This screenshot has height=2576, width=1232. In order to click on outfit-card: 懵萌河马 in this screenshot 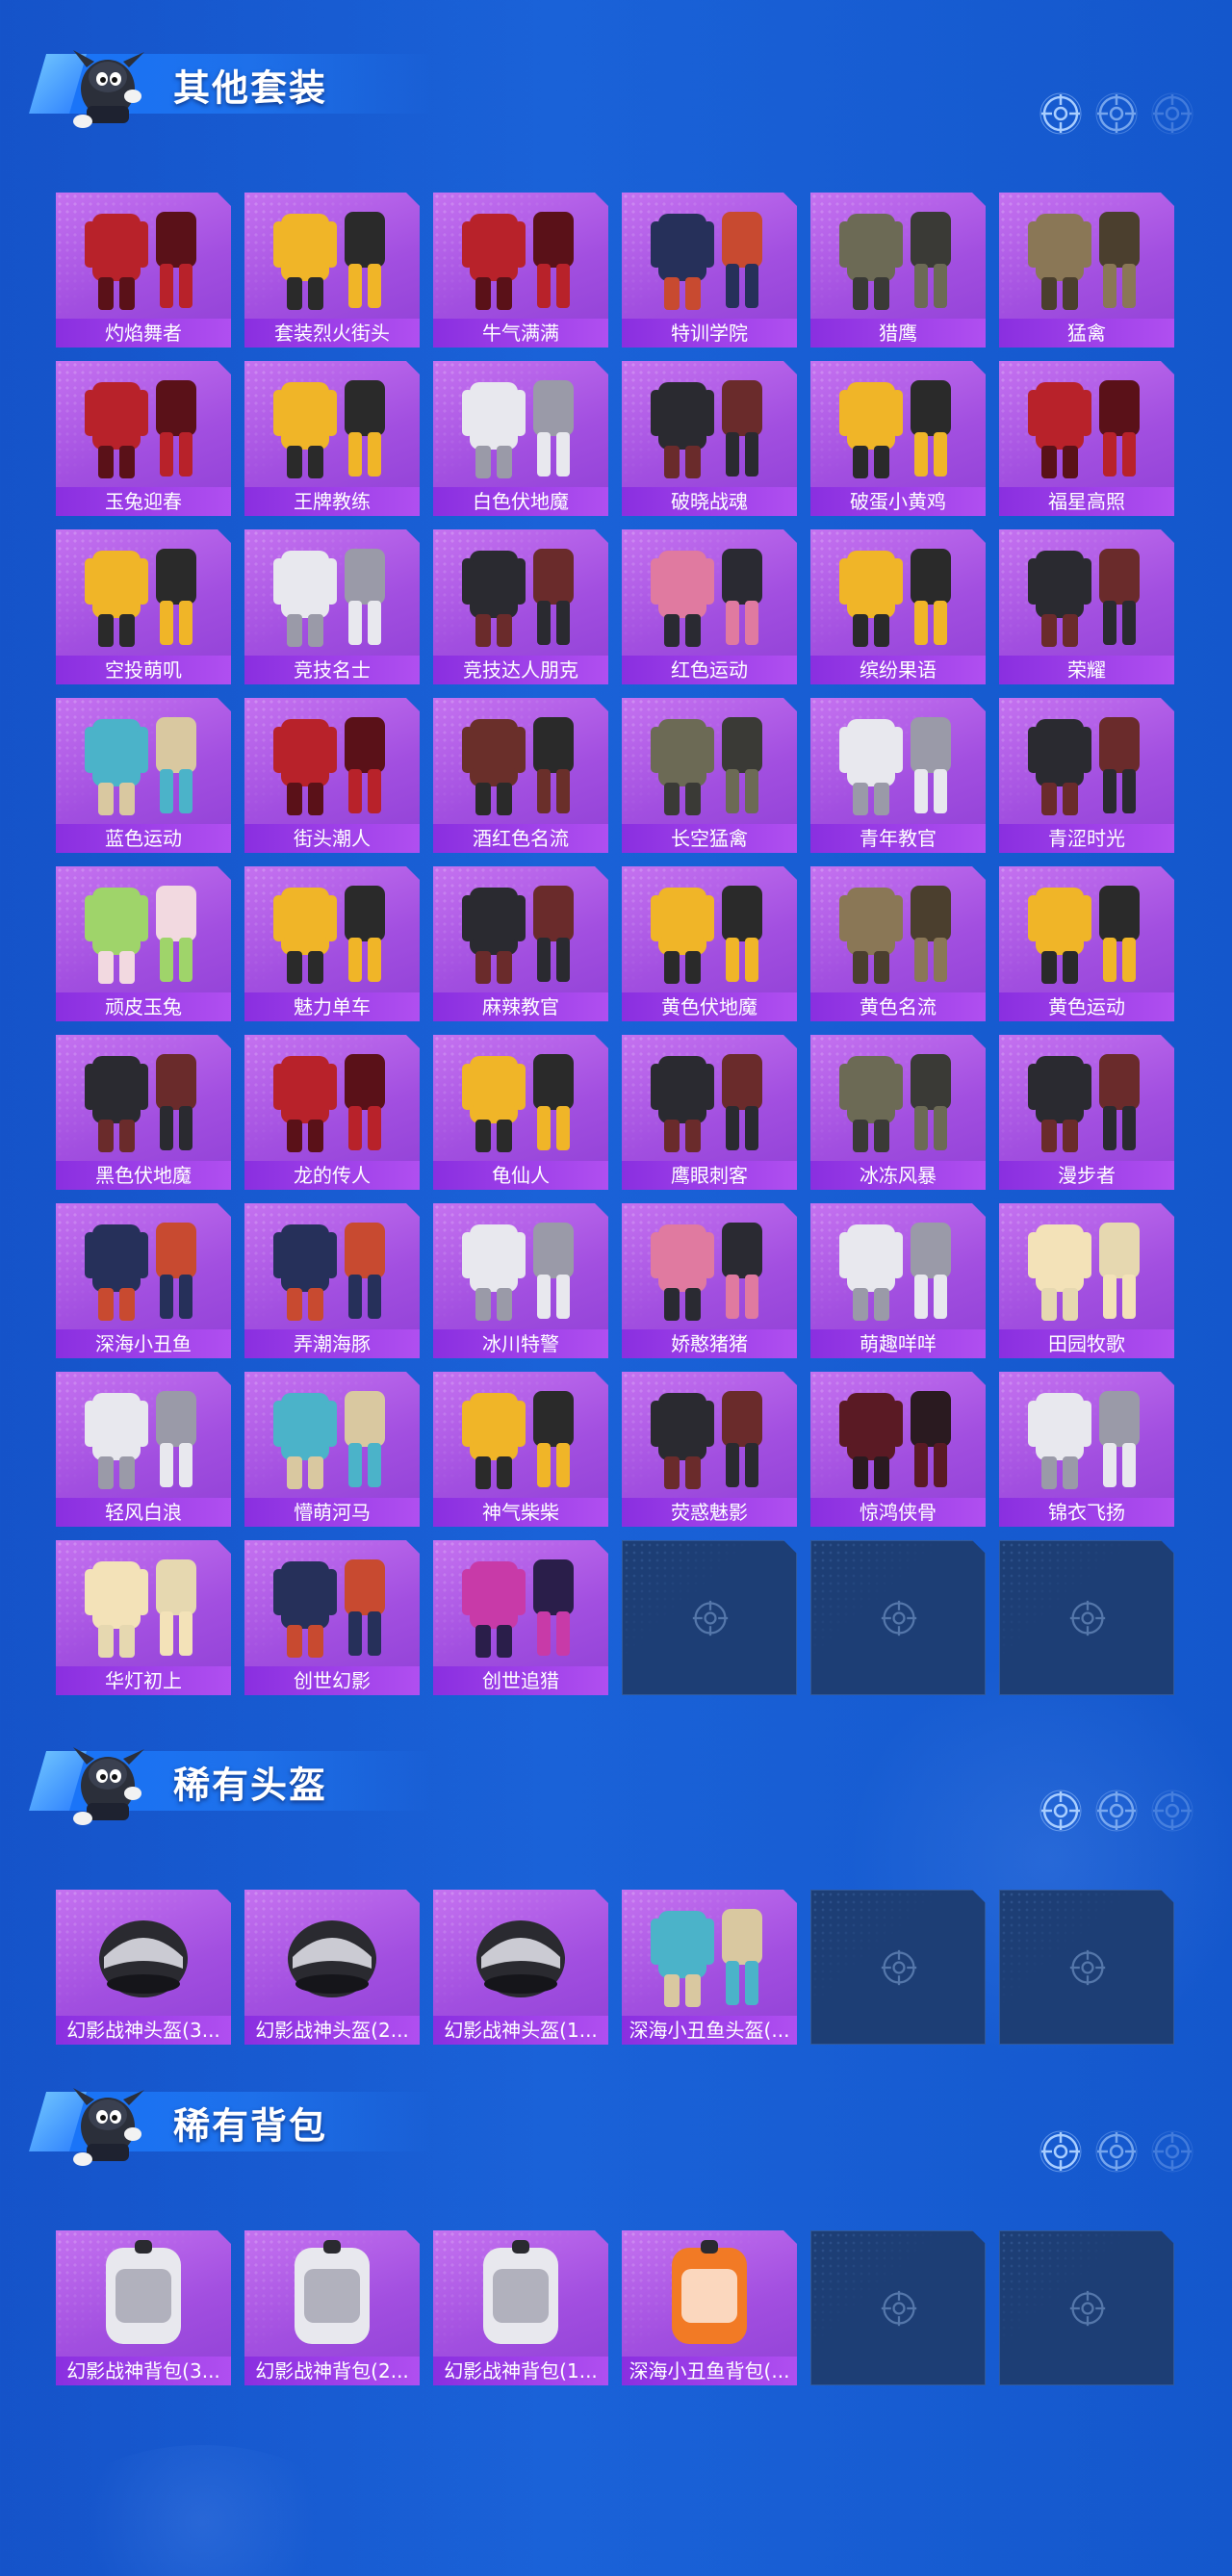, I will do `click(332, 1449)`.